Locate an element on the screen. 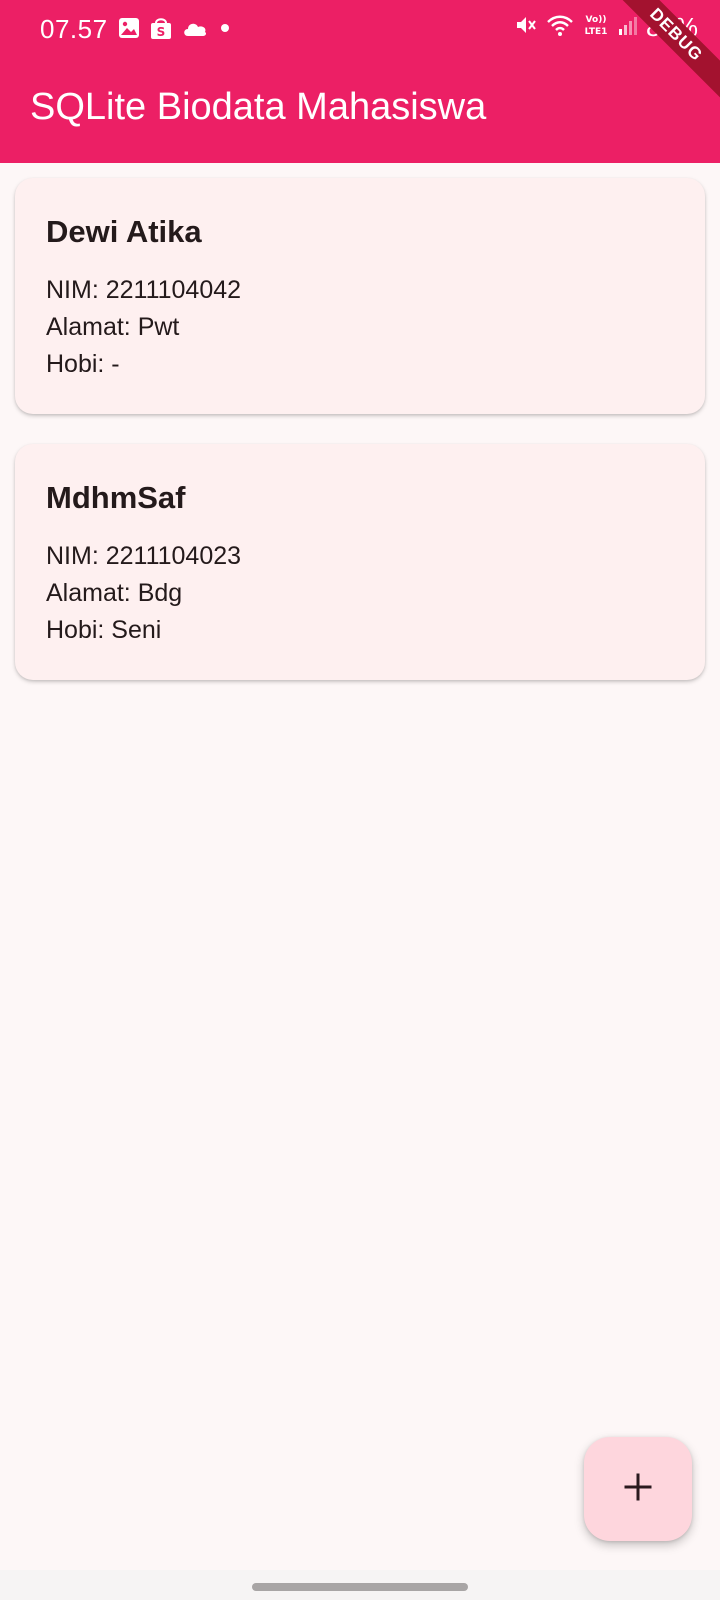 This screenshot has width=720, height=1600. image-icon is located at coordinates (129, 30).